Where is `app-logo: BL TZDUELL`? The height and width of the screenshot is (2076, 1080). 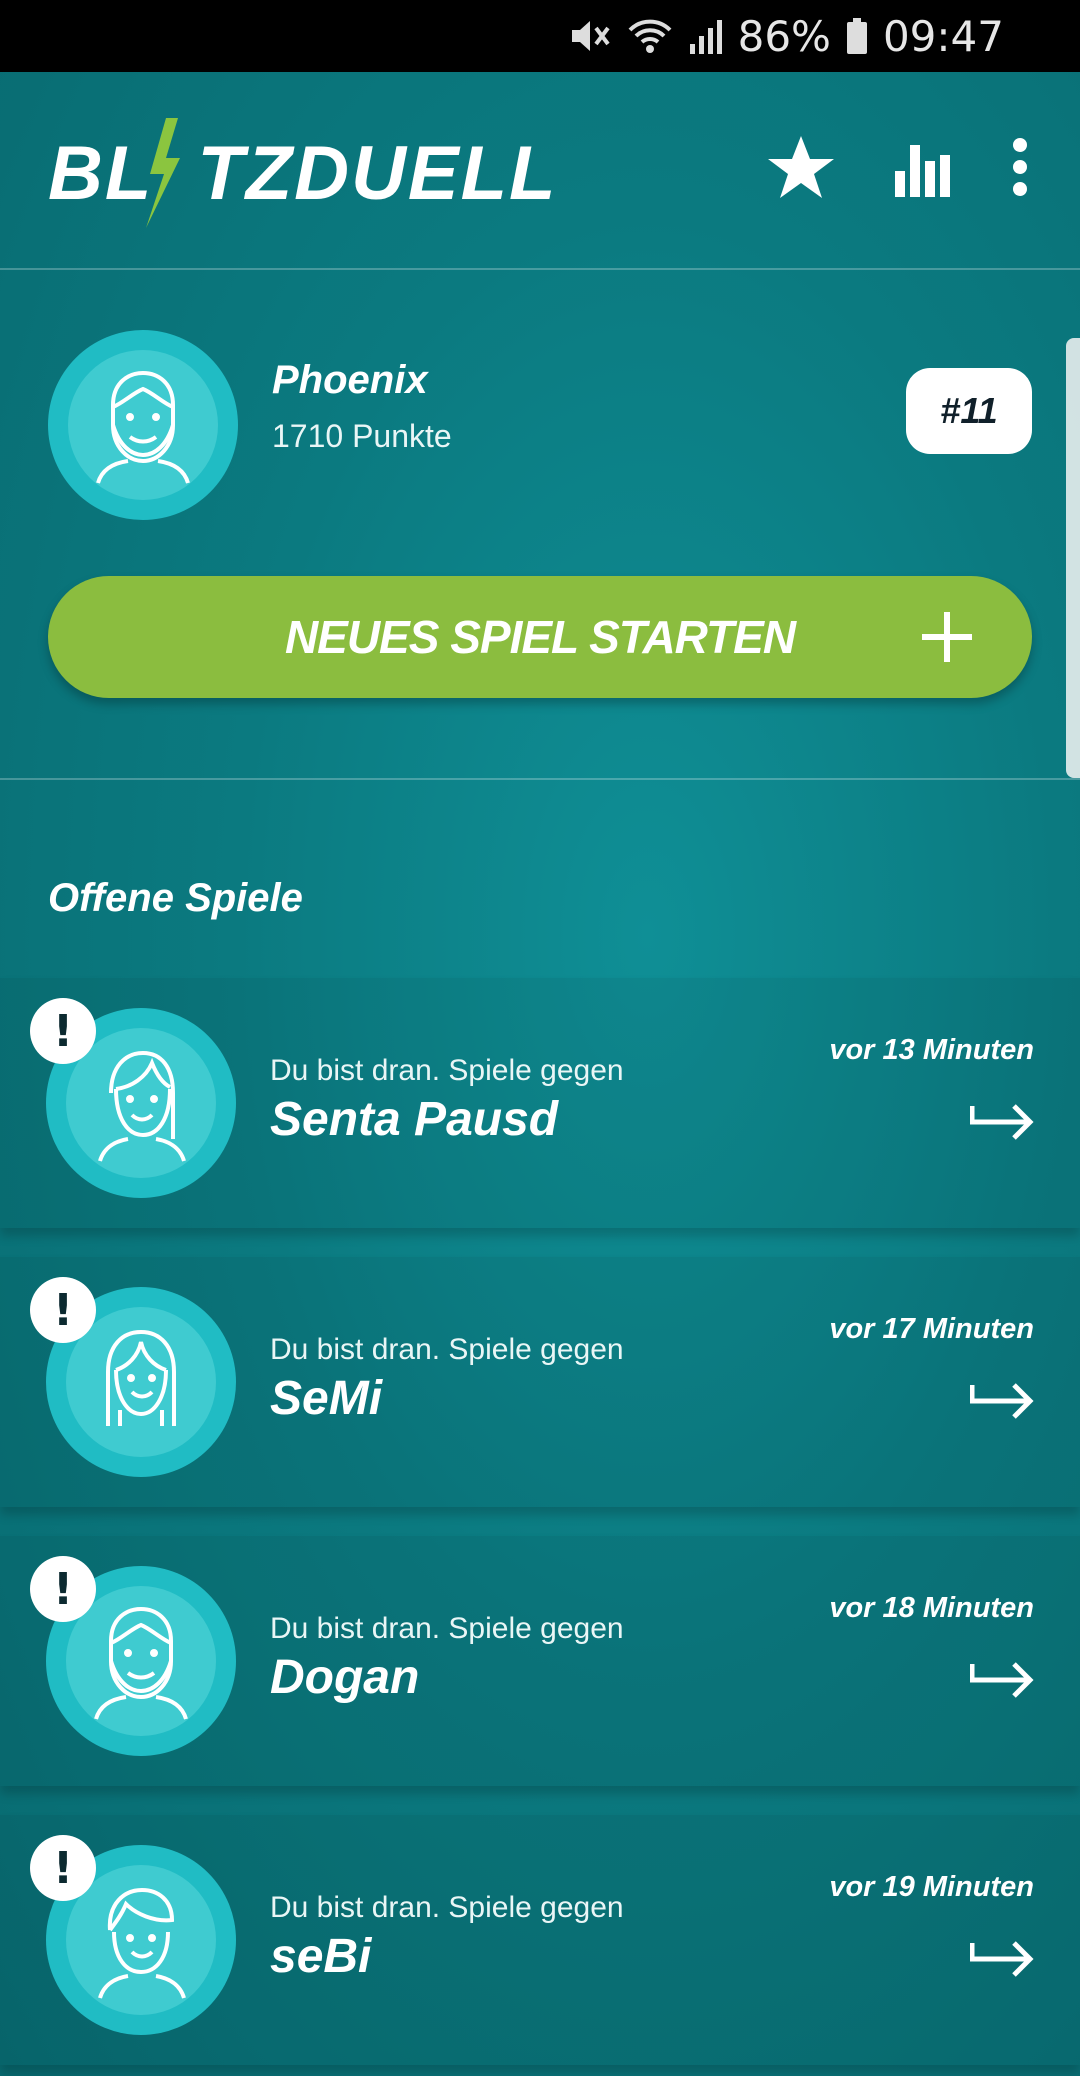 app-logo: BL TZDUELL is located at coordinates (303, 173).